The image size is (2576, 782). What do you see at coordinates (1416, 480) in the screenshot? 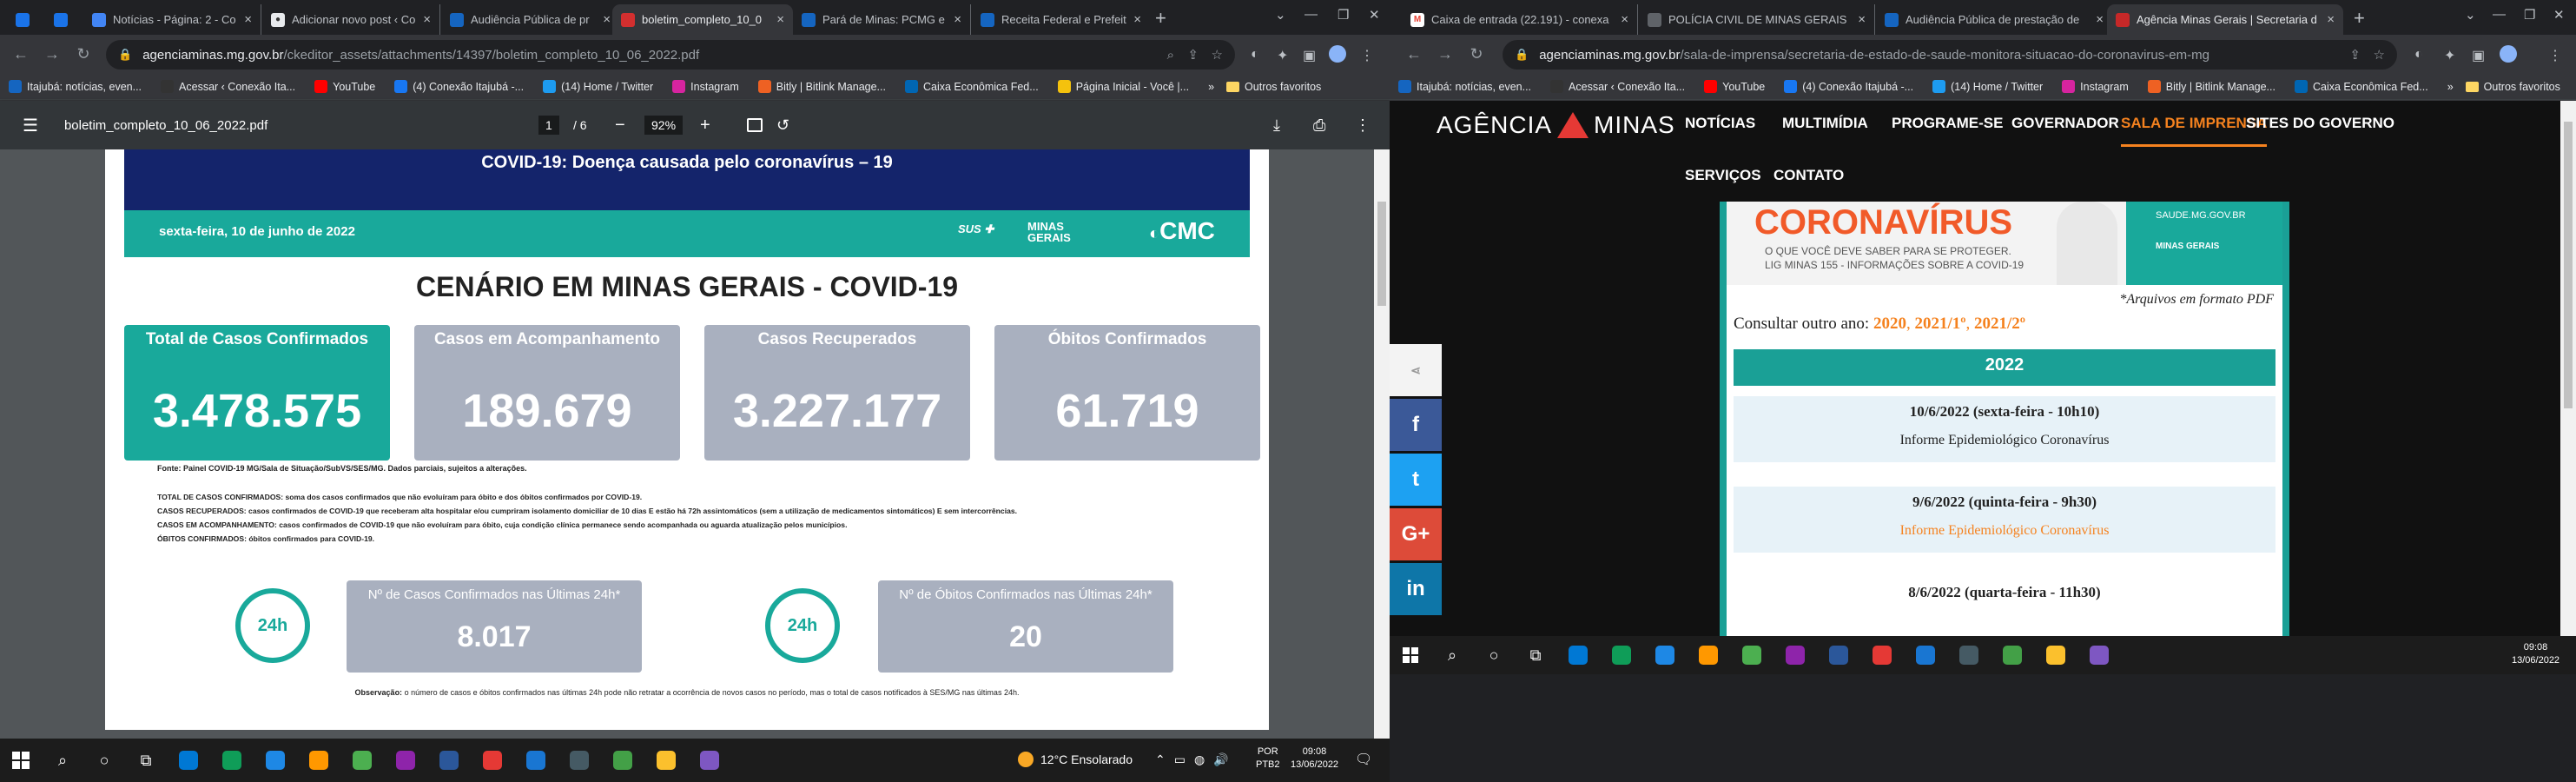
I see `twitter-icon: t` at bounding box center [1416, 480].